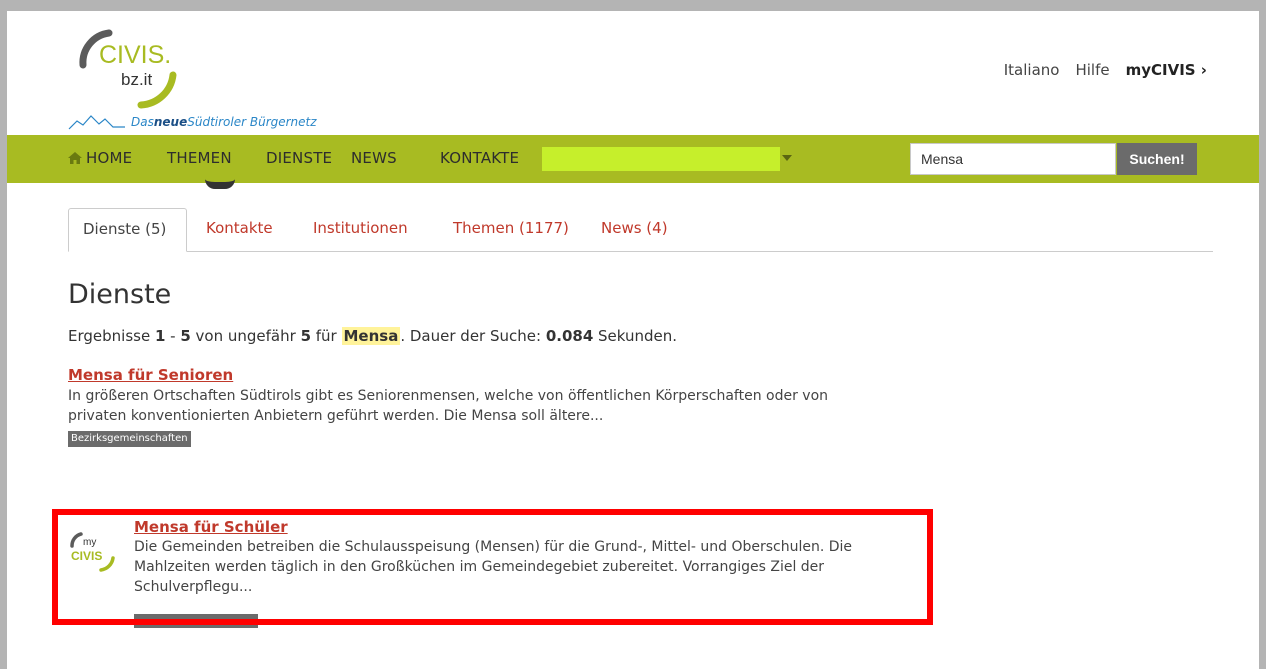 The width and height of the screenshot is (1266, 669). Describe the element at coordinates (109, 158) in the screenshot. I see `nav-home-label: HOME` at that location.